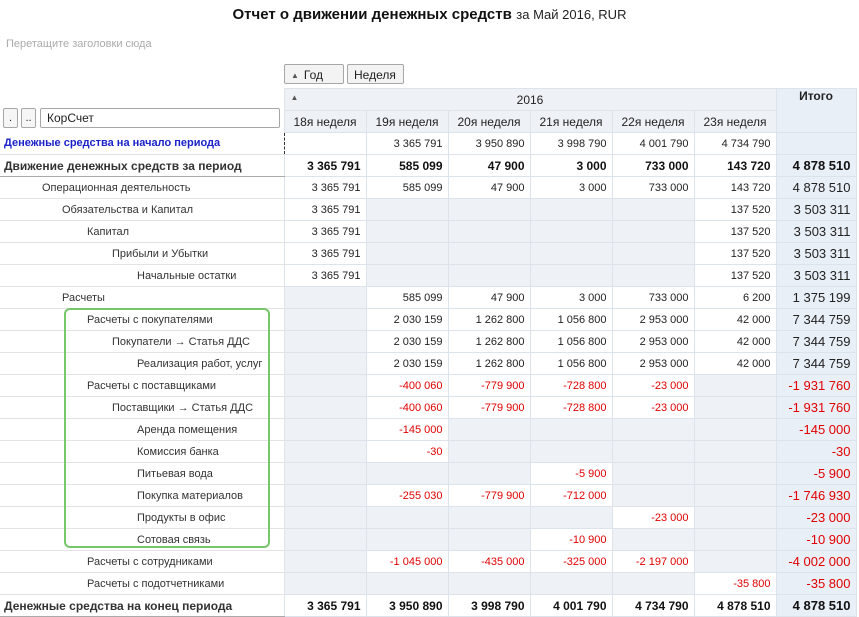  Describe the element at coordinates (489, 561) in the screenshot. I see `data-cell: -435 000` at that location.